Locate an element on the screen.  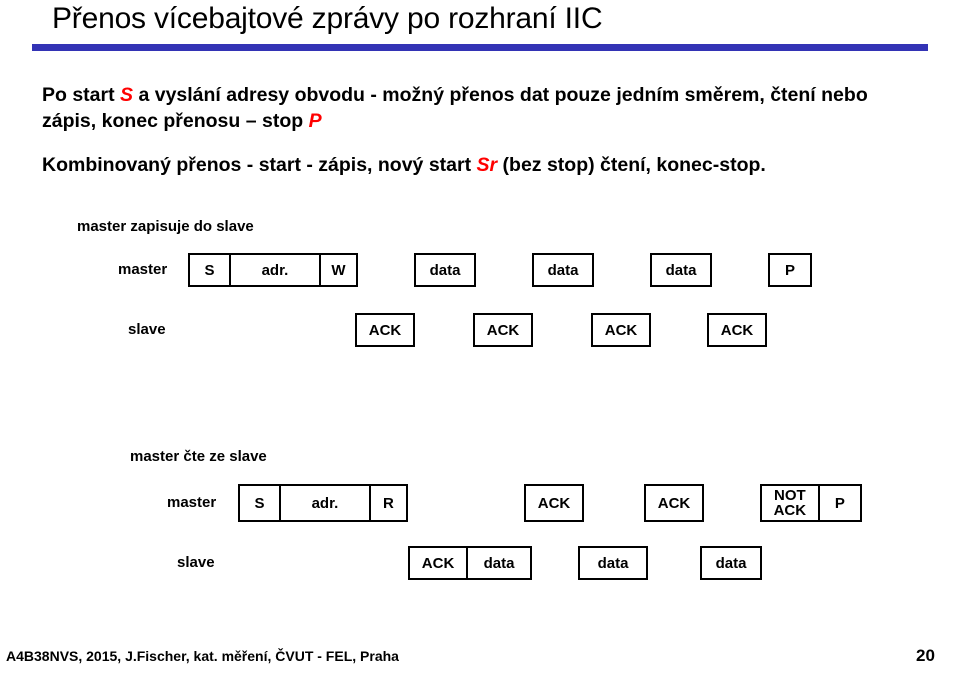
diagram-read-caption: master čte ze slave is located at coordinates (198, 456).